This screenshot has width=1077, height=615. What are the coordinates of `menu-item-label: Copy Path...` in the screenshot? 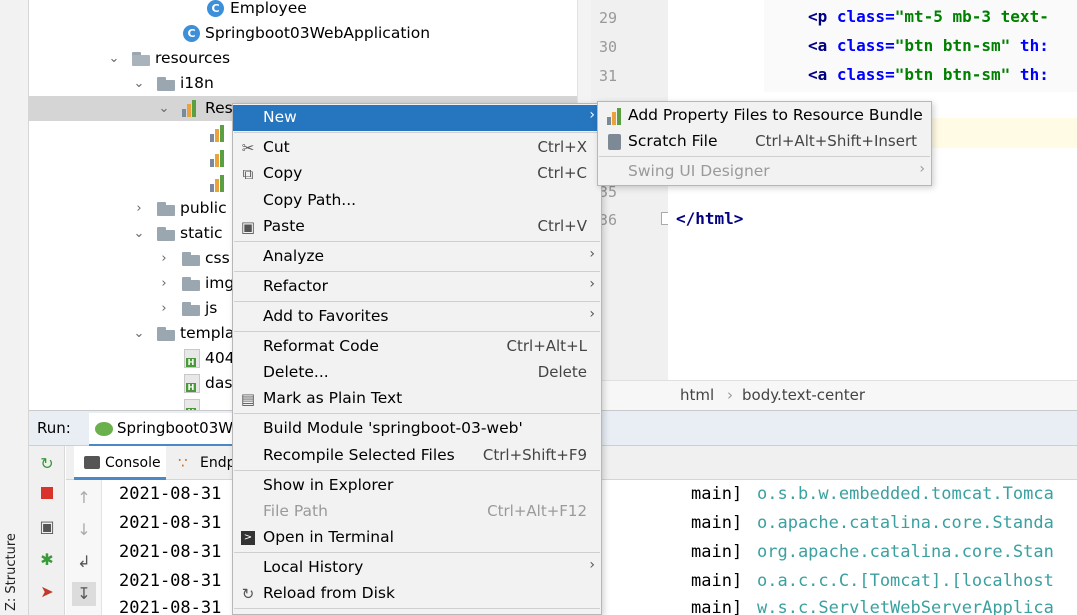 It's located at (310, 200).